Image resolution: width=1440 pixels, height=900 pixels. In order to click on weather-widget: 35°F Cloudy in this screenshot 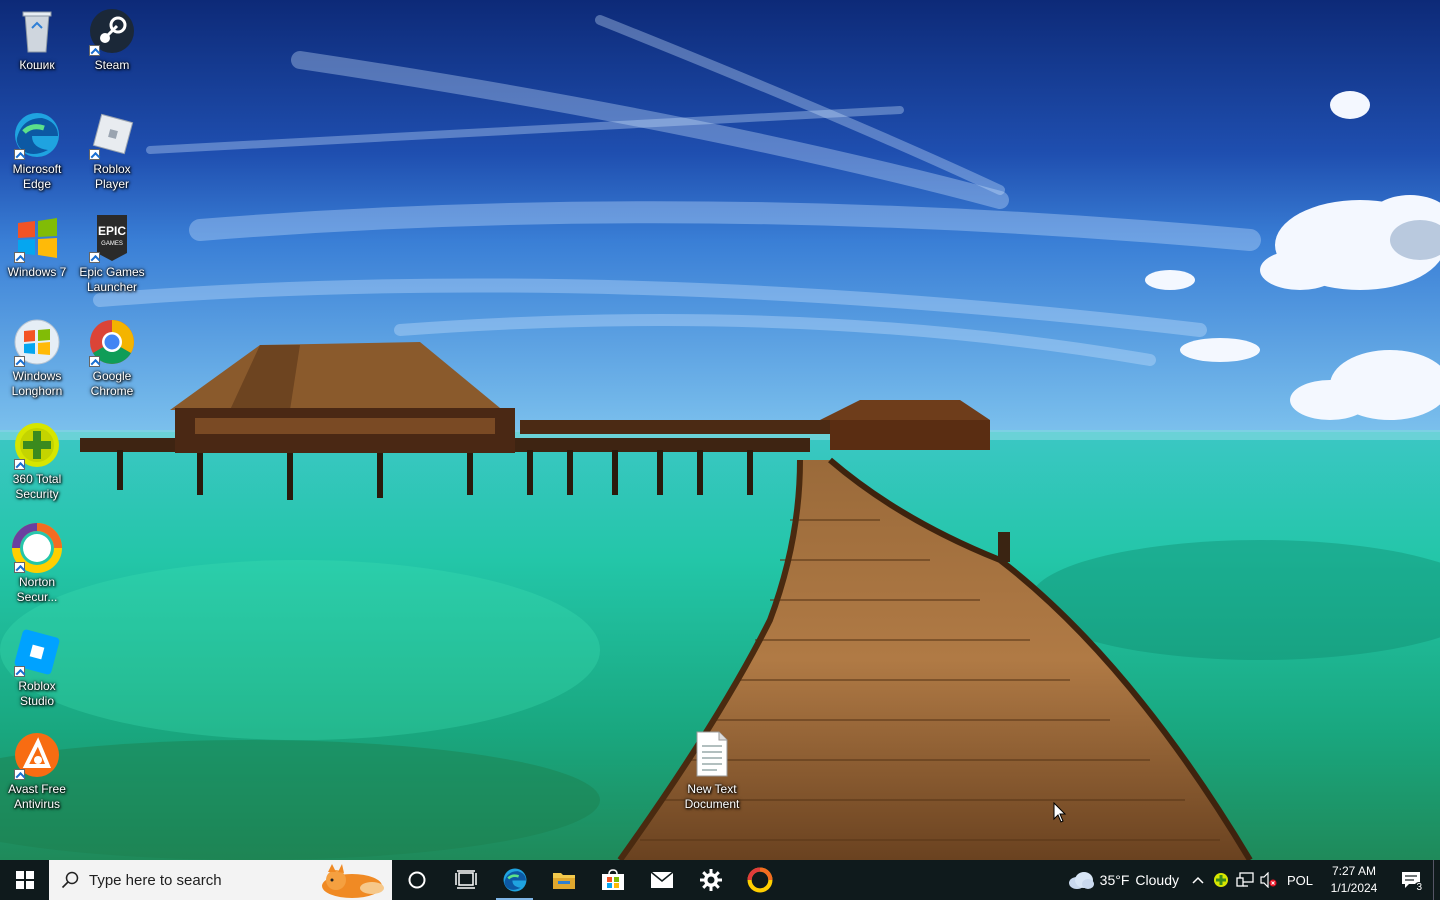, I will do `click(1123, 880)`.